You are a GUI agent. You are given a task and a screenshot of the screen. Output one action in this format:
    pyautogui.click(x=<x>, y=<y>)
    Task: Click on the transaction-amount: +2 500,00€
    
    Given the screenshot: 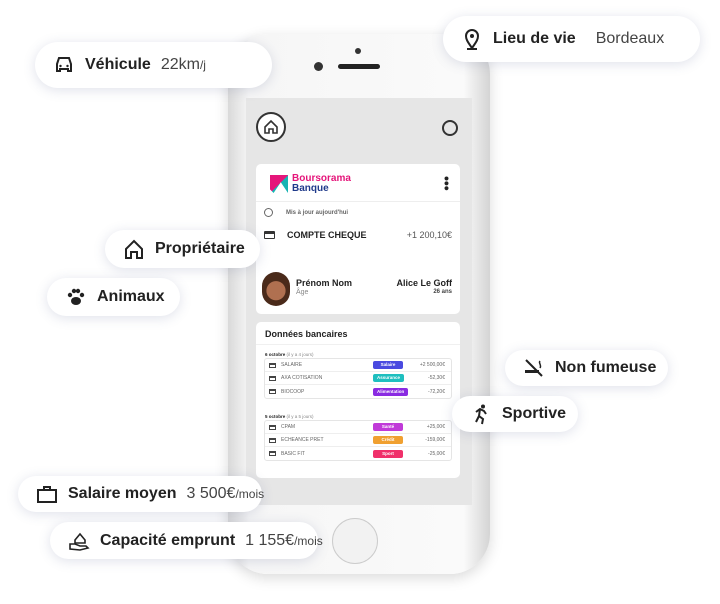 What is the action you would take?
    pyautogui.click(x=432, y=365)
    